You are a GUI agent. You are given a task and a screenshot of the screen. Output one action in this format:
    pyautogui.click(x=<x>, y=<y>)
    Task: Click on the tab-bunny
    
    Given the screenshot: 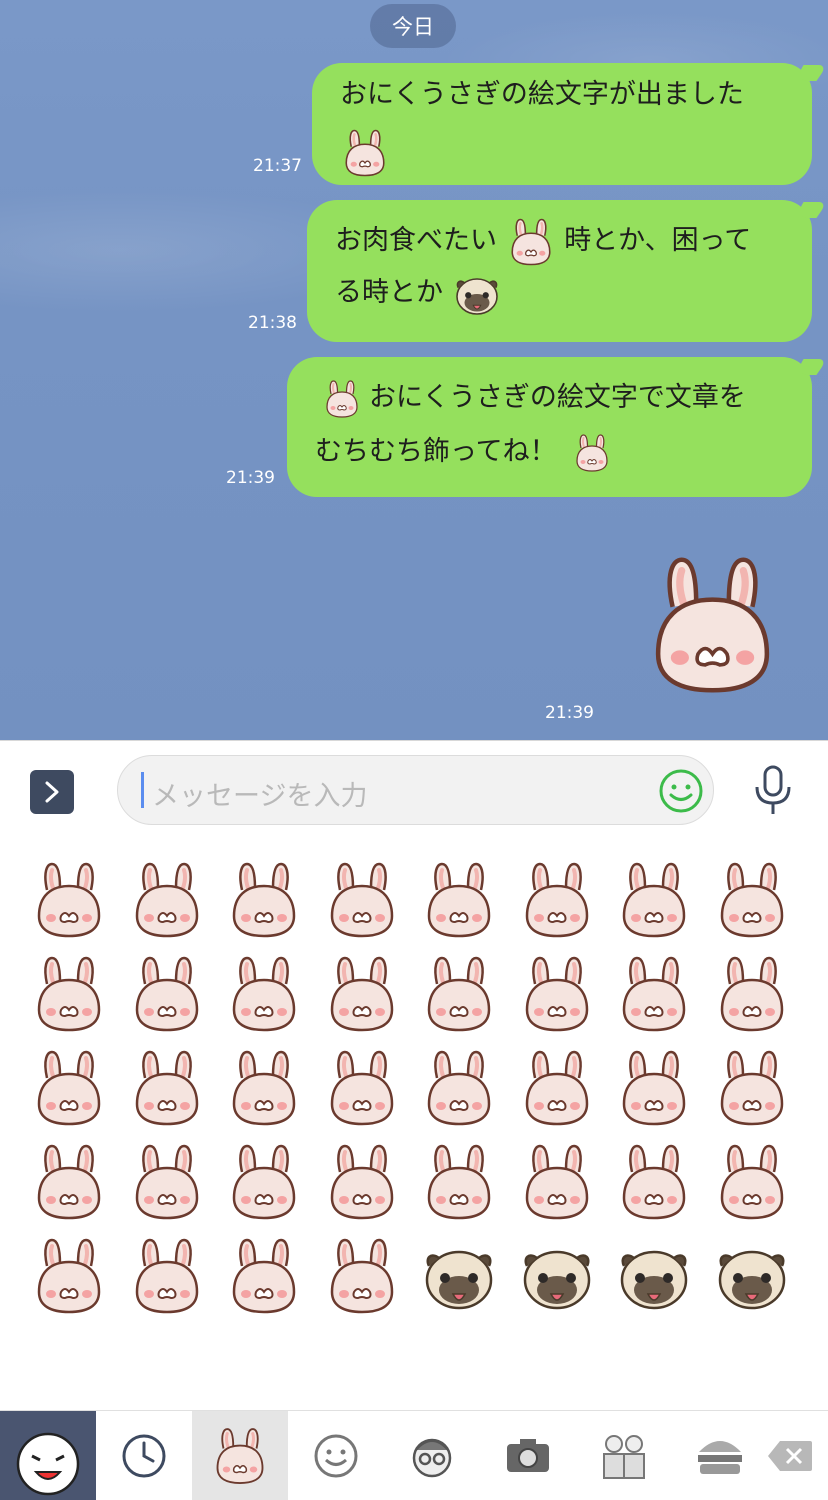 What is the action you would take?
    pyautogui.click(x=240, y=1455)
    